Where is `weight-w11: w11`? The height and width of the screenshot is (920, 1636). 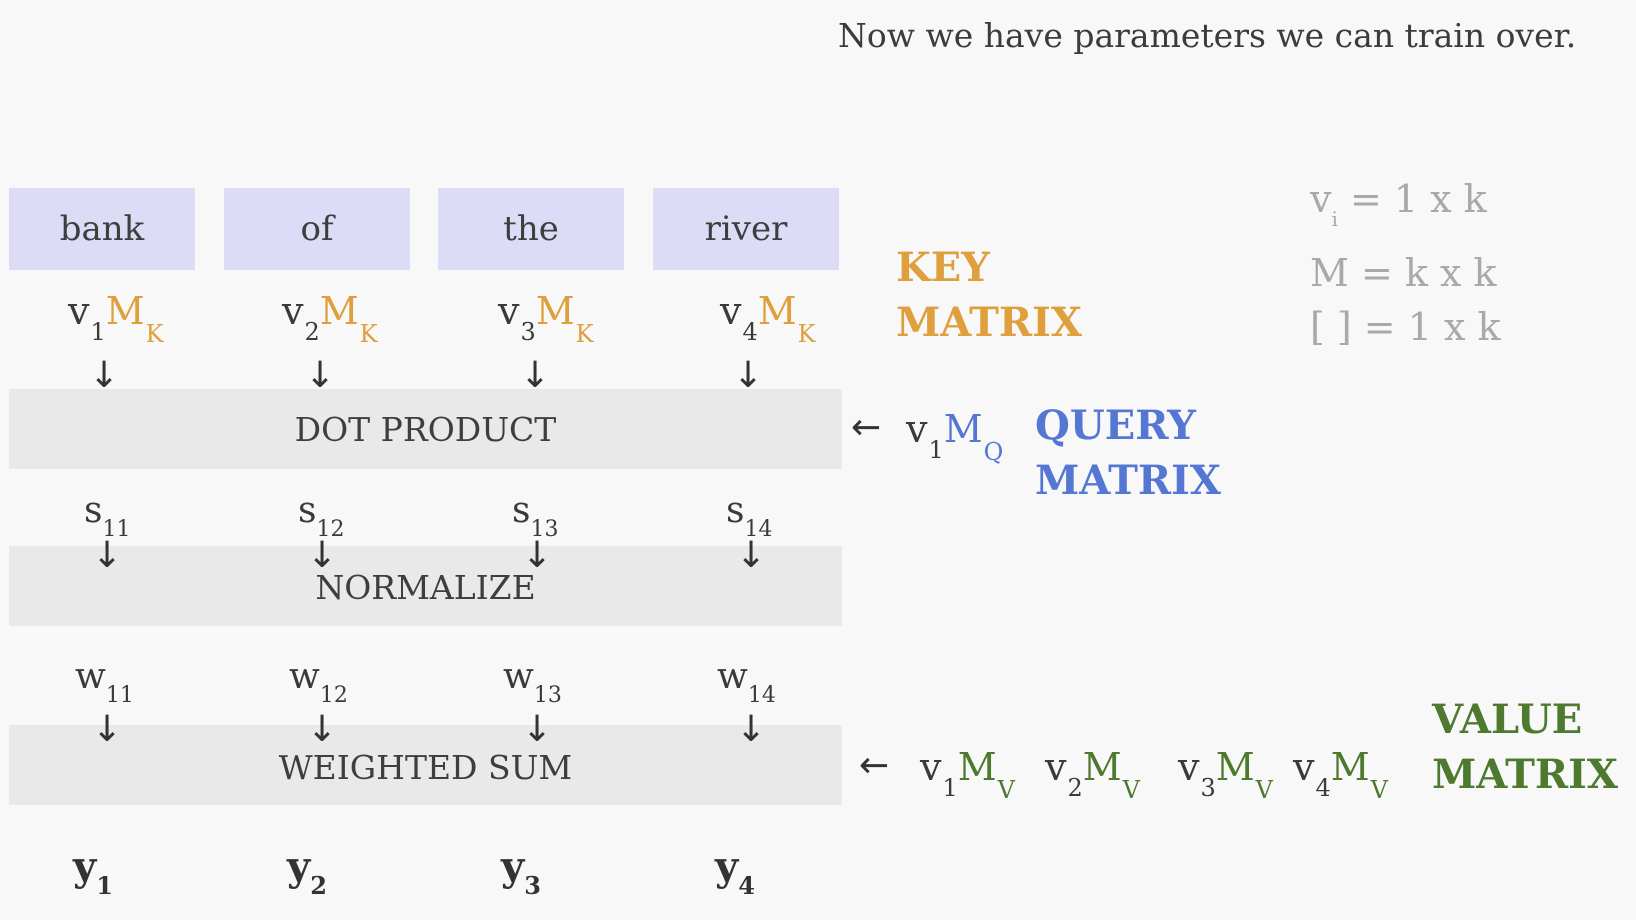 weight-w11: w11 is located at coordinates (104, 682).